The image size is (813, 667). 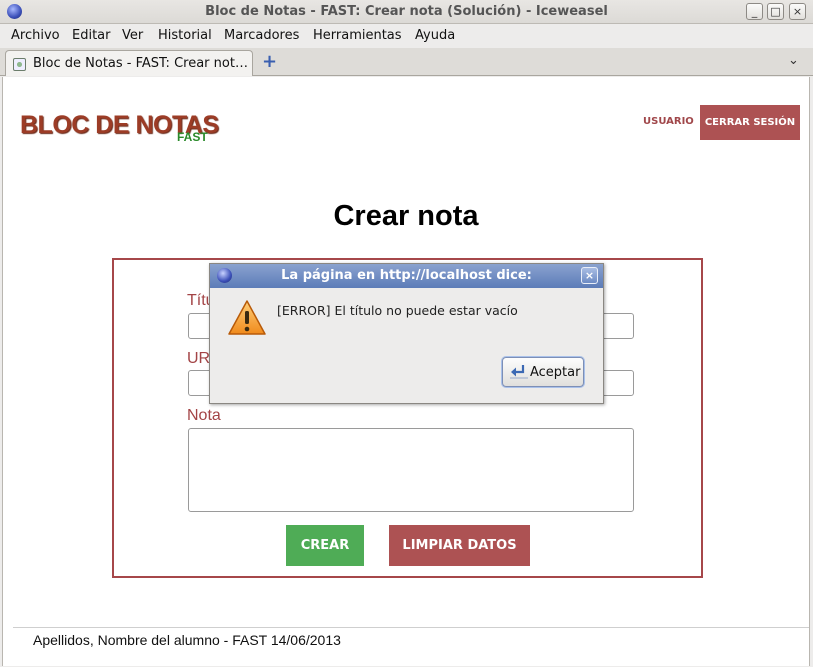 I want to click on close-window-button: ×, so click(x=797, y=11).